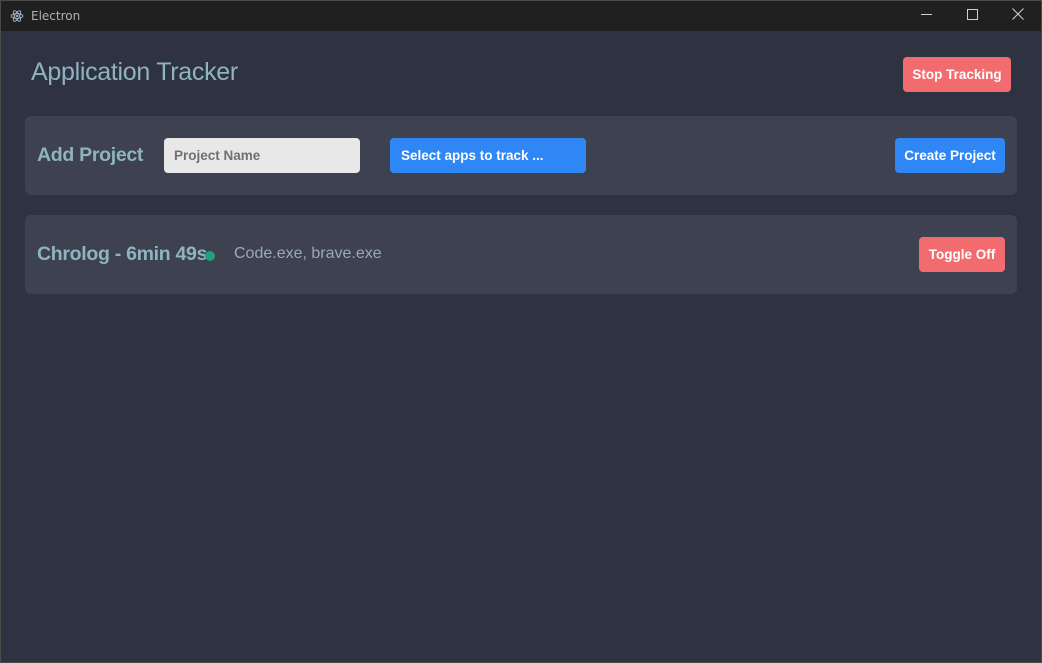 Image resolution: width=1042 pixels, height=663 pixels. Describe the element at coordinates (122, 254) in the screenshot. I see `project-name-label: Chrolog - 6min 49s` at that location.